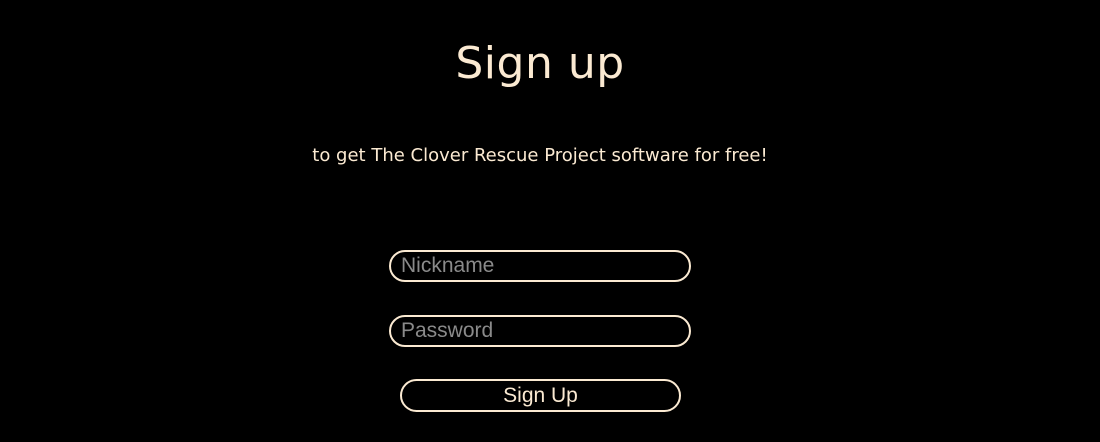 The height and width of the screenshot is (442, 1100). I want to click on page-title: Sign up, so click(540, 63).